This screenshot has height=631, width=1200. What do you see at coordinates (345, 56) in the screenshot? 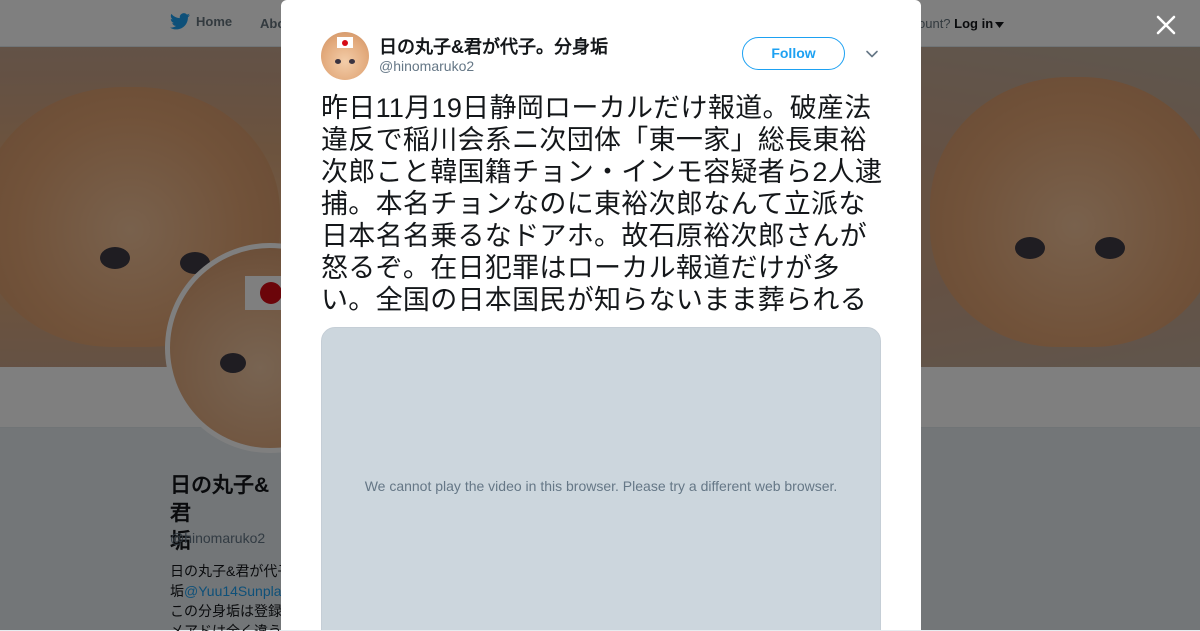
I see `author-avatar` at bounding box center [345, 56].